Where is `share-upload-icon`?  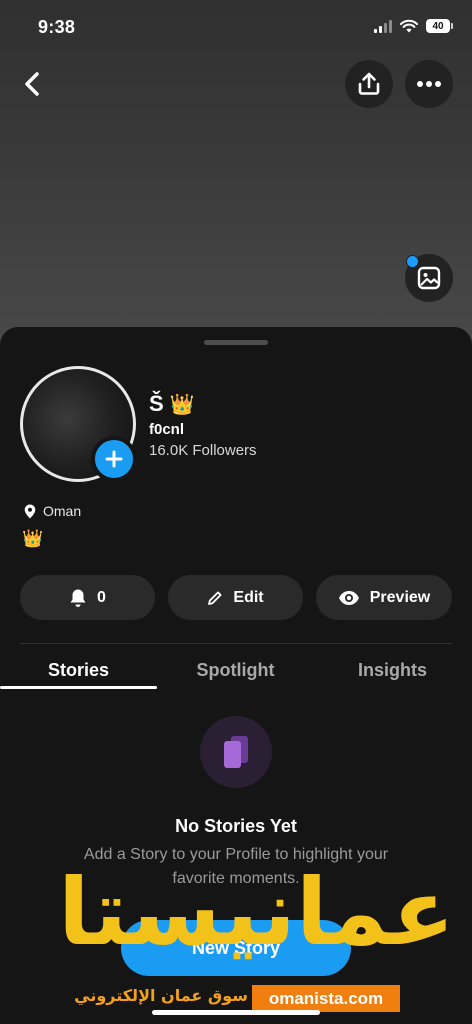
share-upload-icon is located at coordinates (369, 83).